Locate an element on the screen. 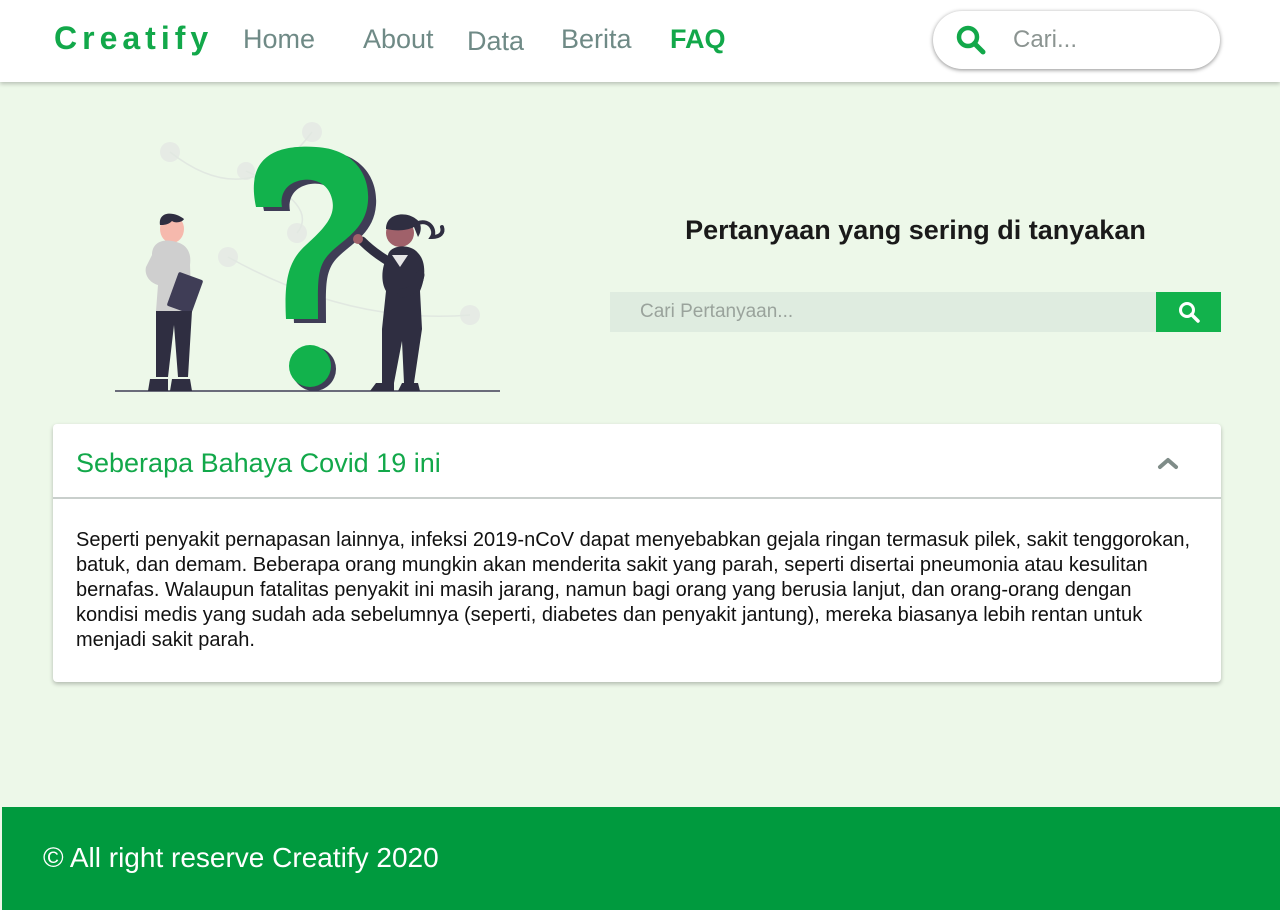 The height and width of the screenshot is (910, 1280). nav-search-input is located at coordinates (1108, 40).